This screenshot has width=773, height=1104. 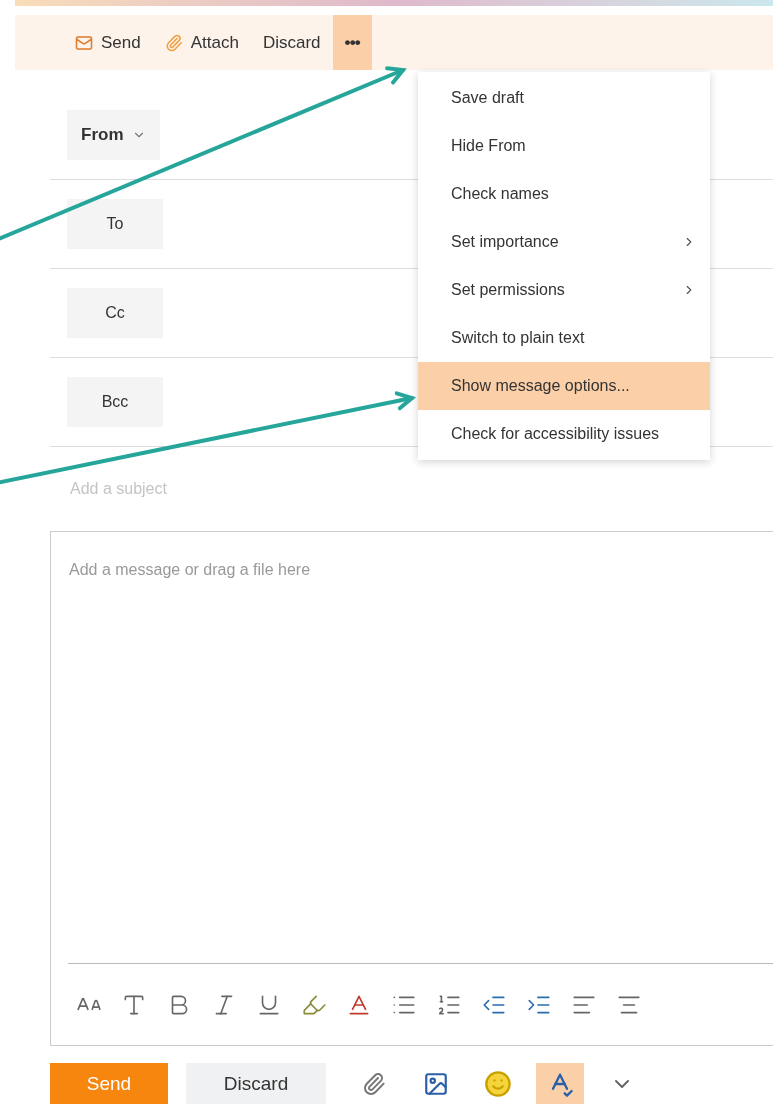 What do you see at coordinates (564, 242) in the screenshot?
I see `menu-item: Set importance` at bounding box center [564, 242].